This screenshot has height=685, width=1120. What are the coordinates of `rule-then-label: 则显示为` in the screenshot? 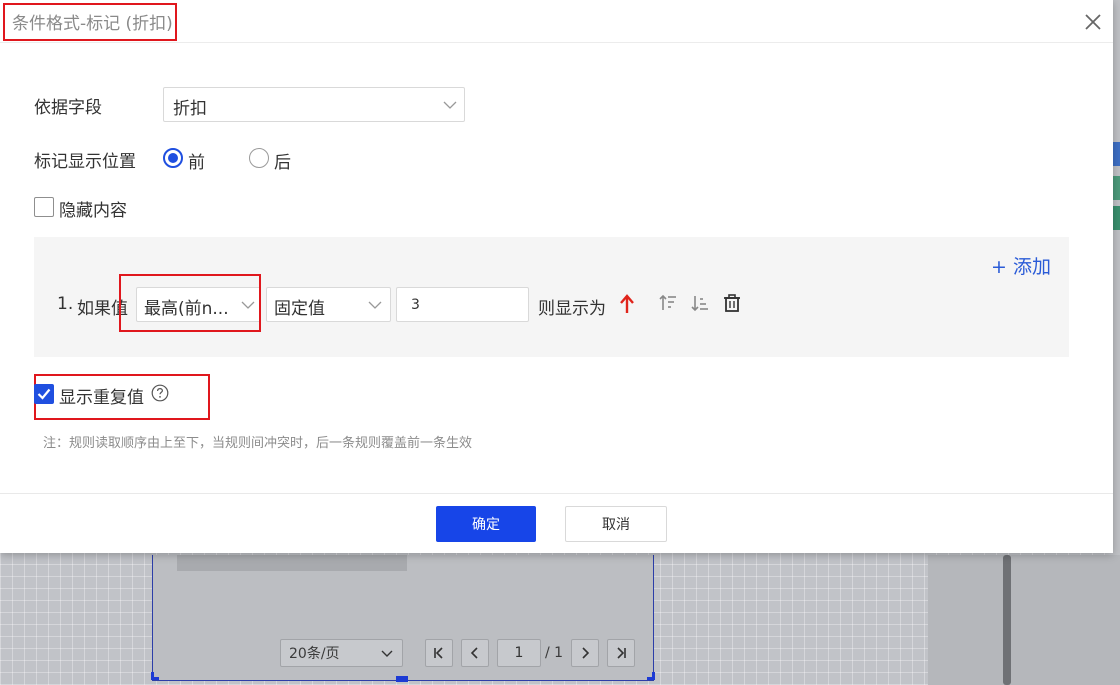 It's located at (572, 309).